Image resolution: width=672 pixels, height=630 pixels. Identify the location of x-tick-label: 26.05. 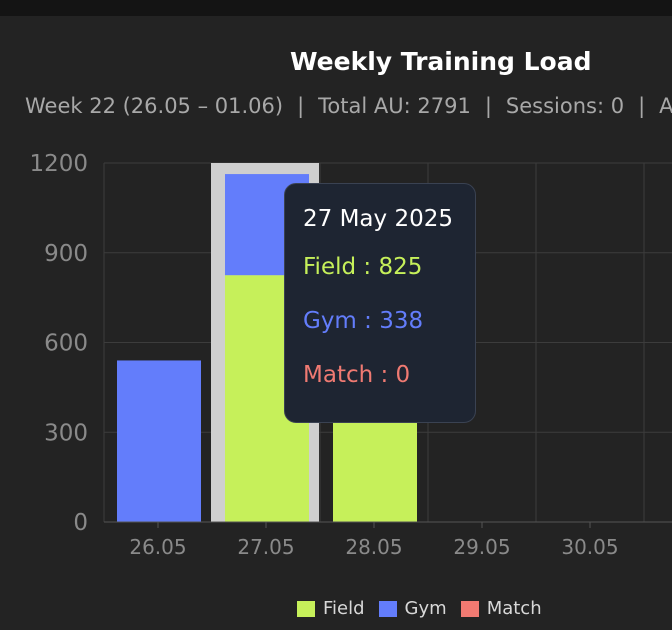
(157, 547).